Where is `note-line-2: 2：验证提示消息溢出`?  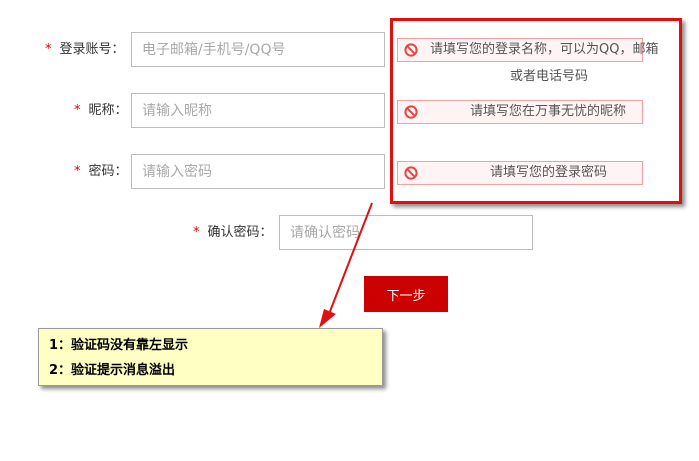
note-line-2: 2：验证提示消息溢出 is located at coordinates (112, 370).